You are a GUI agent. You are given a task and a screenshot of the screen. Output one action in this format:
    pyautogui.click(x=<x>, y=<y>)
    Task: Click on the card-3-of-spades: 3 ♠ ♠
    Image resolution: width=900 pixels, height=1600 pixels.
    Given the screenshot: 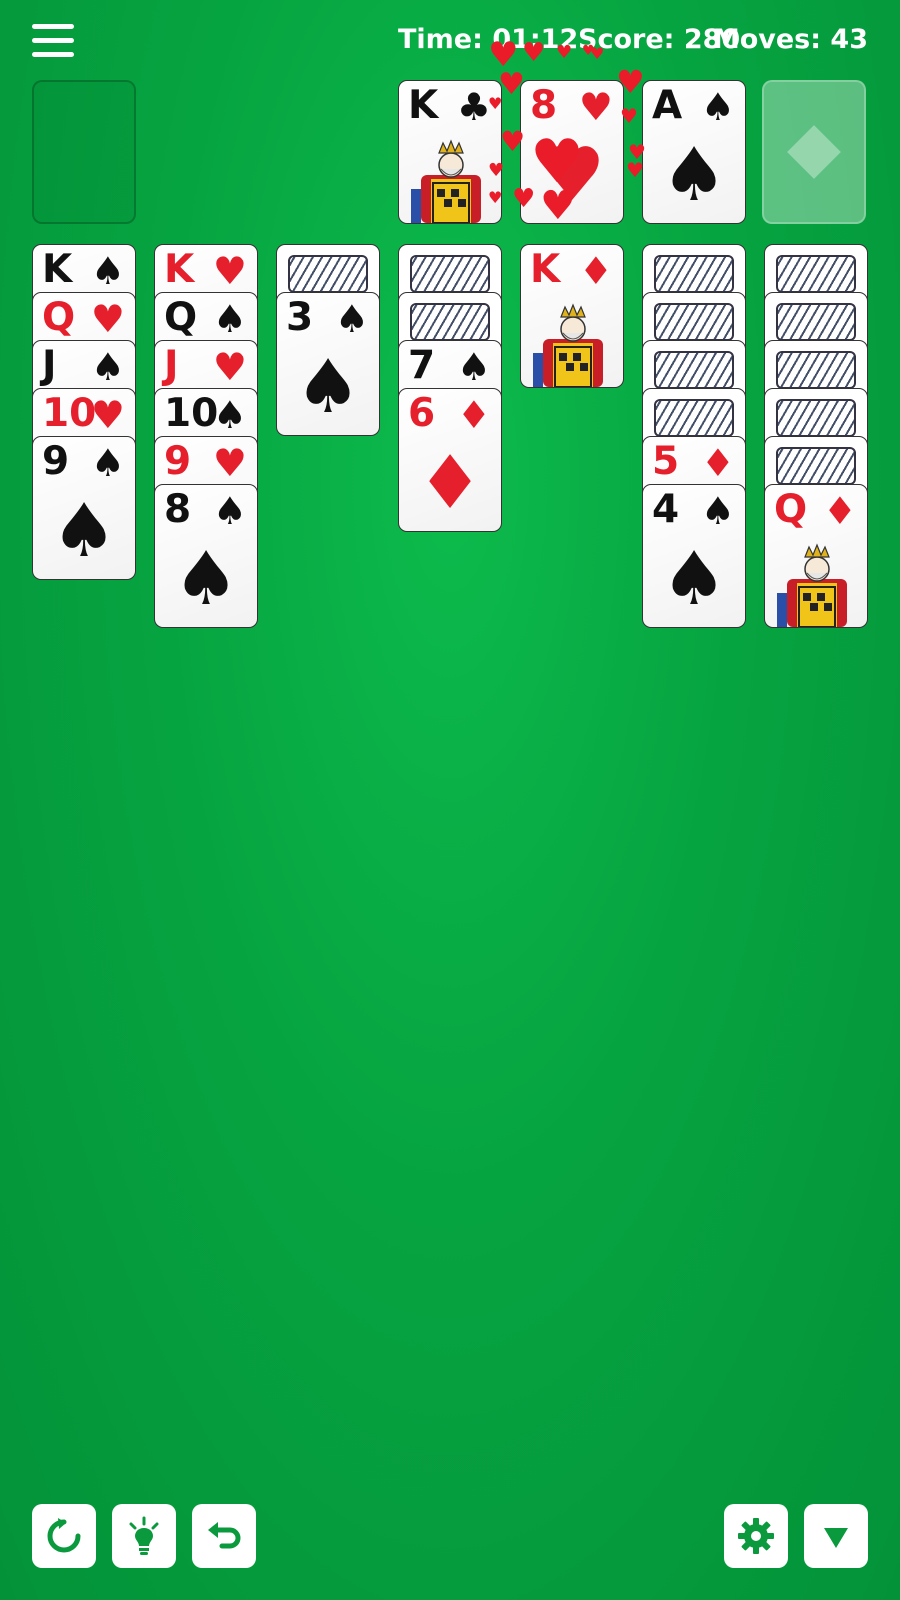 What is the action you would take?
    pyautogui.click(x=328, y=364)
    